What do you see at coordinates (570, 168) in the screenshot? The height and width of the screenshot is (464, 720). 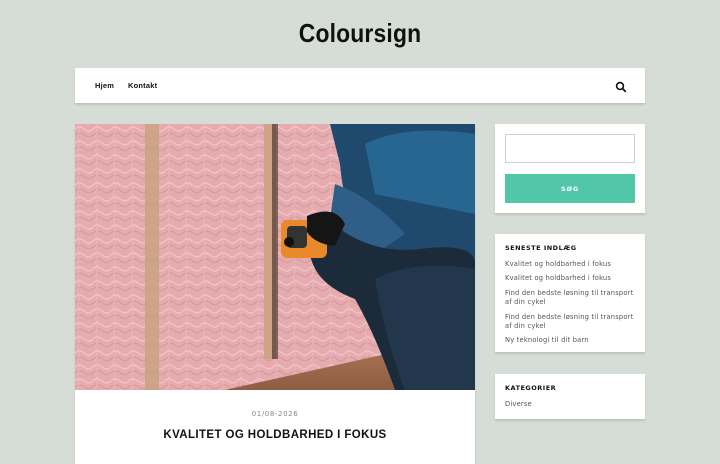 I see `search-widget: SØG` at bounding box center [570, 168].